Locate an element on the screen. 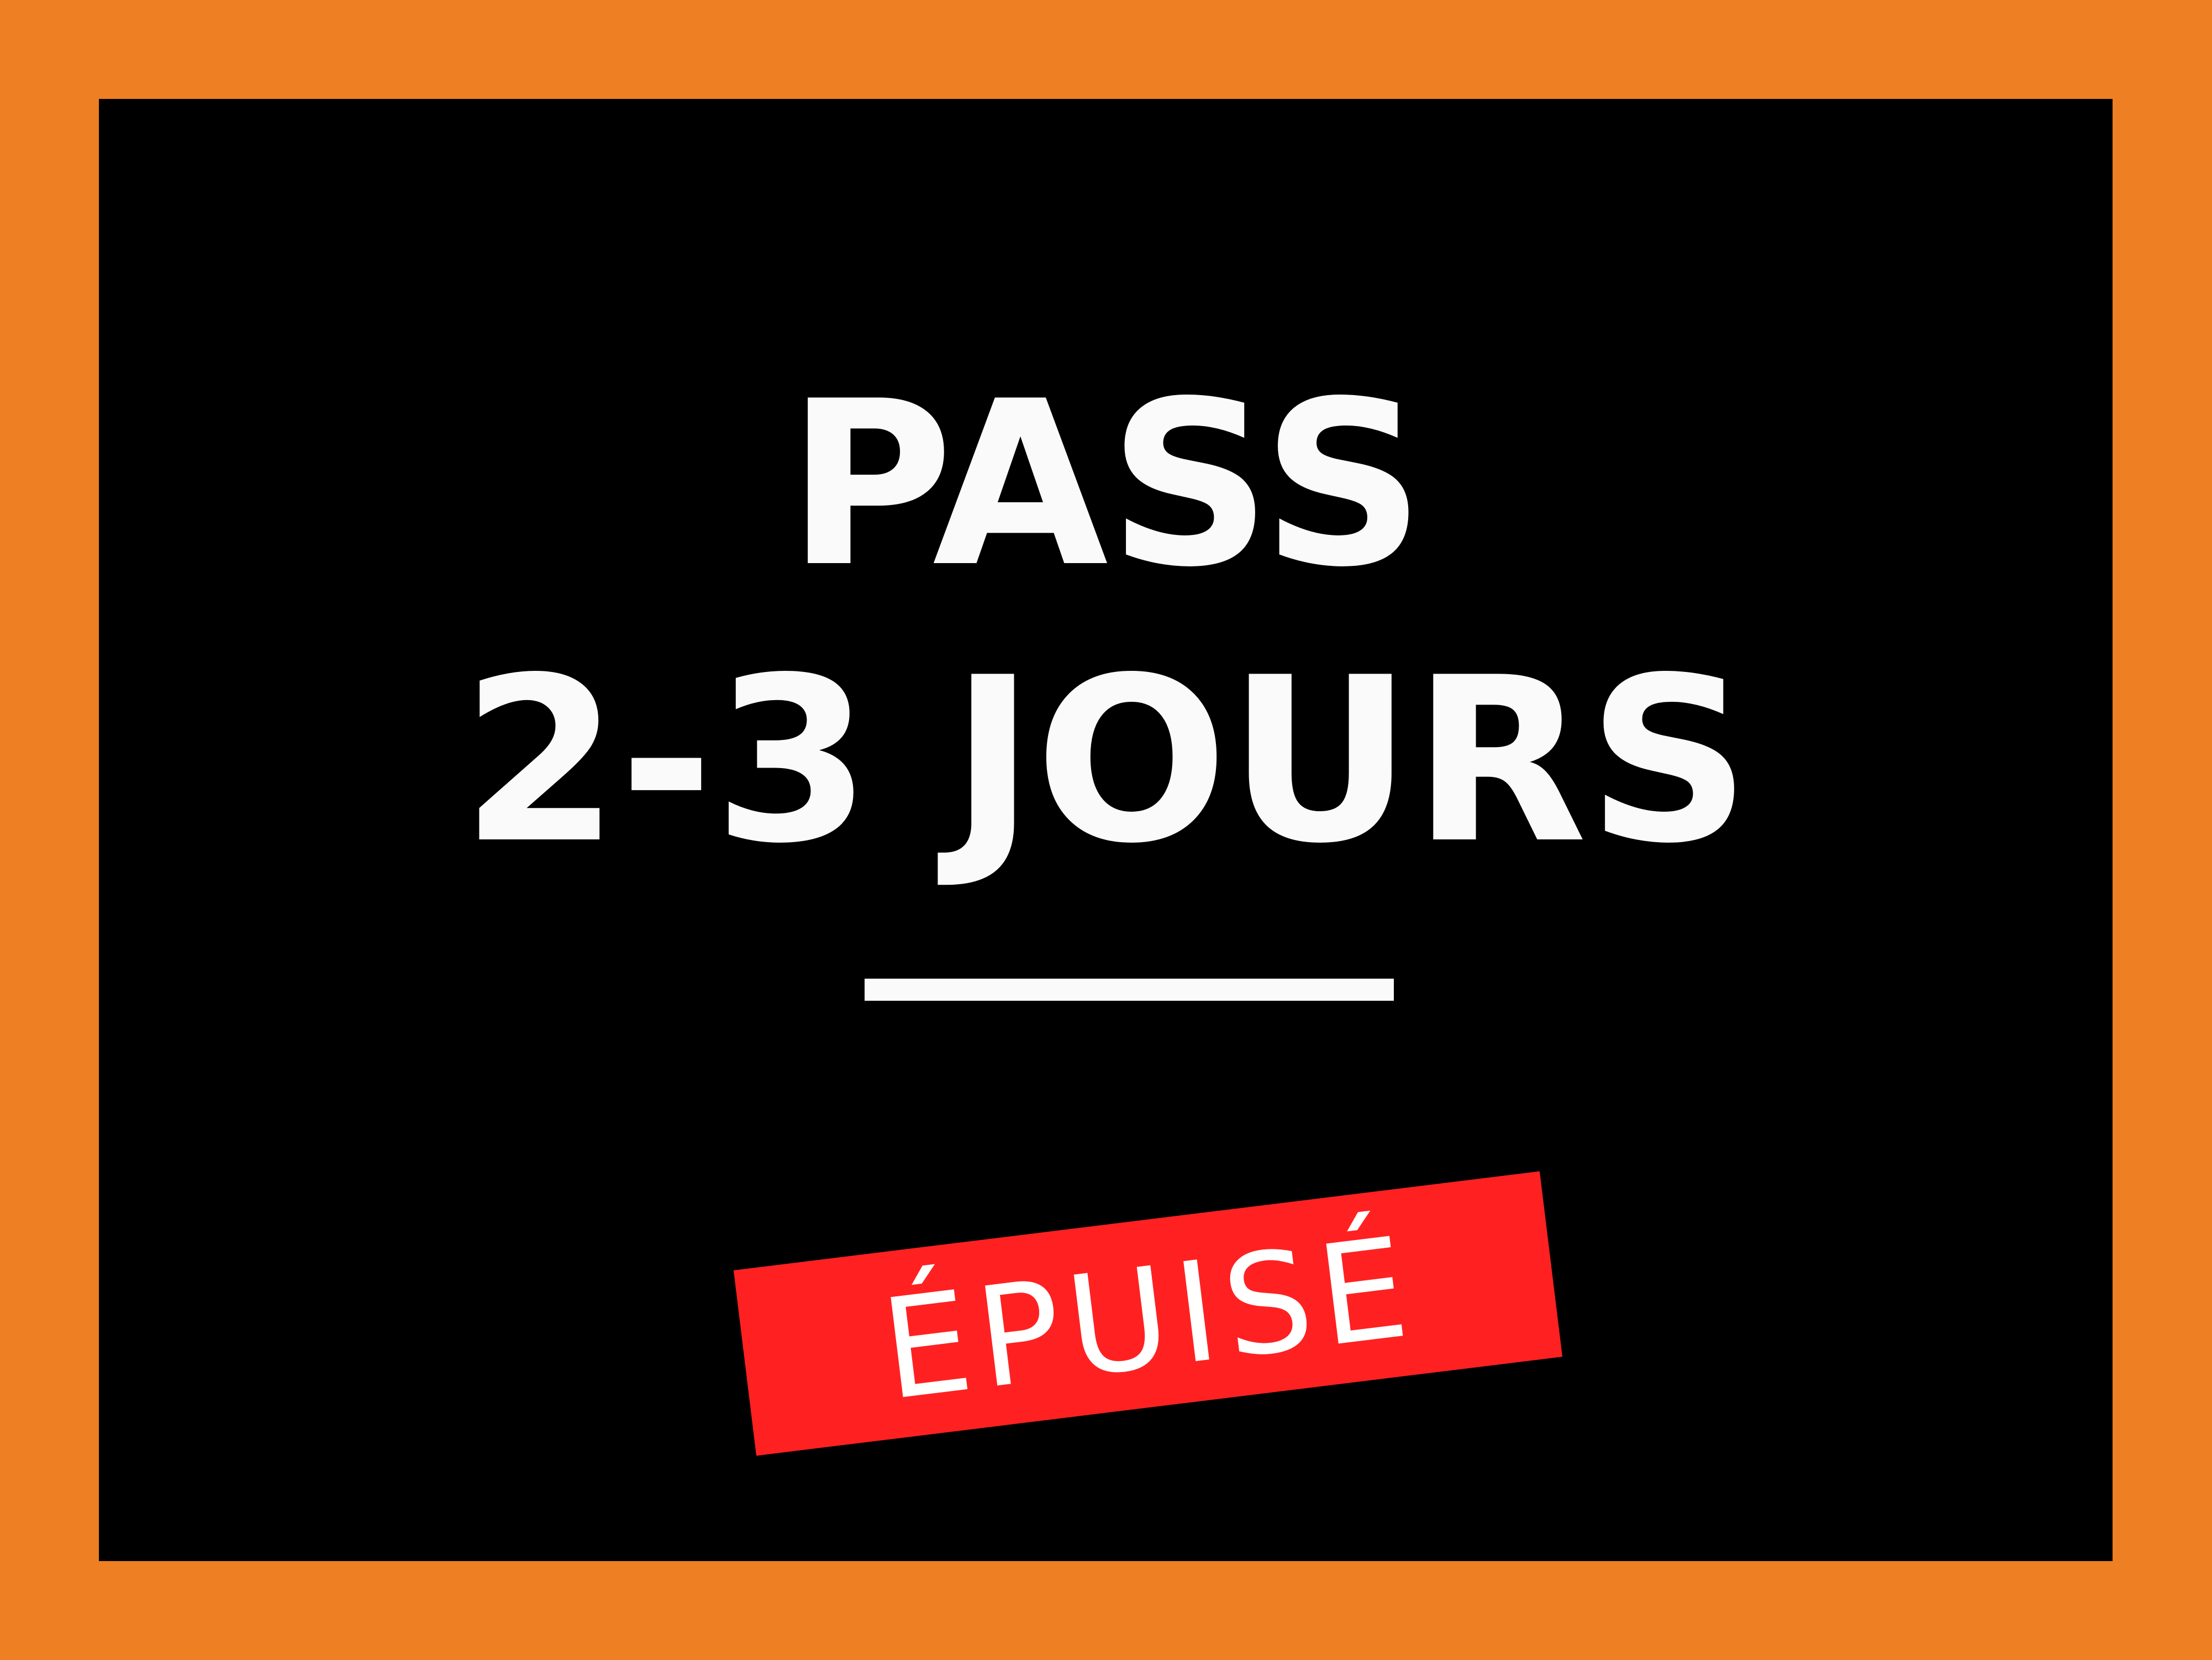  divider-line is located at coordinates (1129, 990).